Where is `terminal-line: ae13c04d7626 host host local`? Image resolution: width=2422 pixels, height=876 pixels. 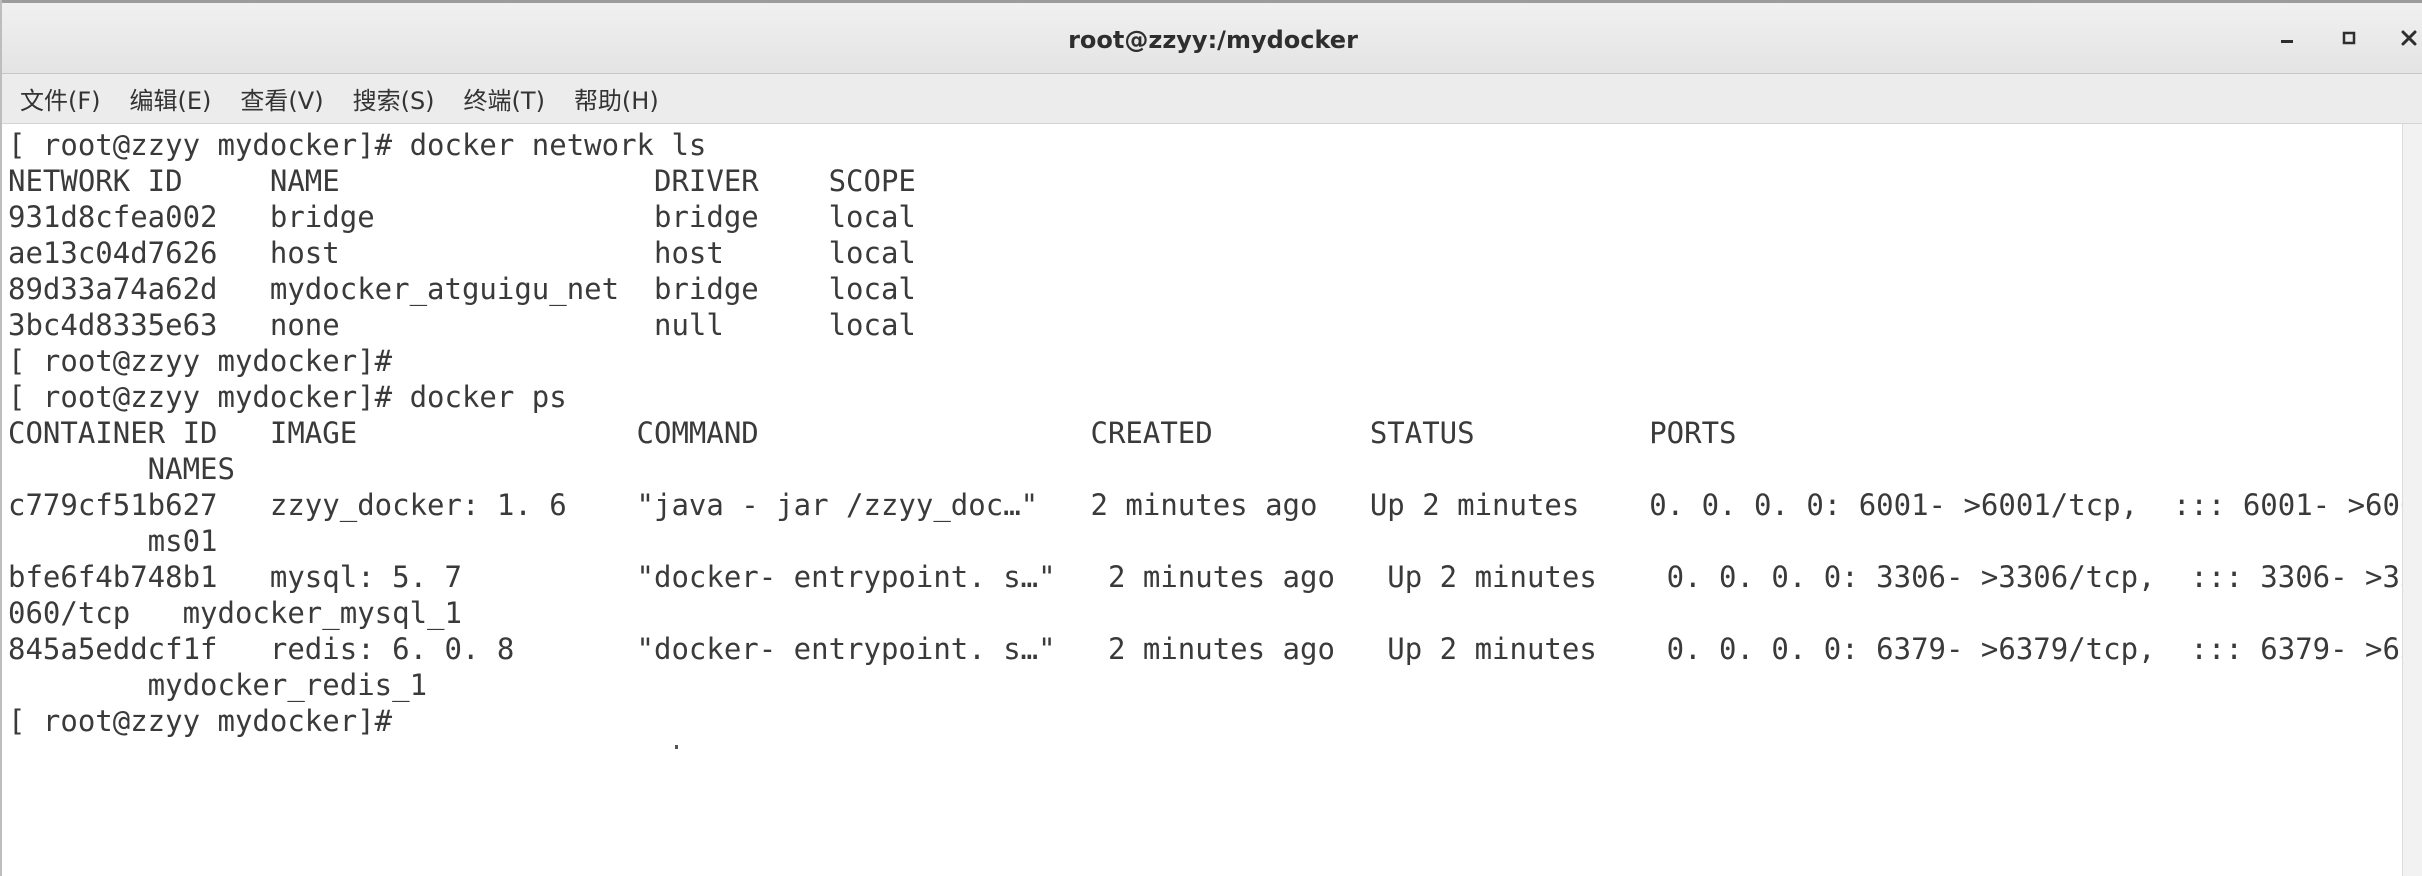
terminal-line: ae13c04d7626 host host local is located at coordinates (462, 253).